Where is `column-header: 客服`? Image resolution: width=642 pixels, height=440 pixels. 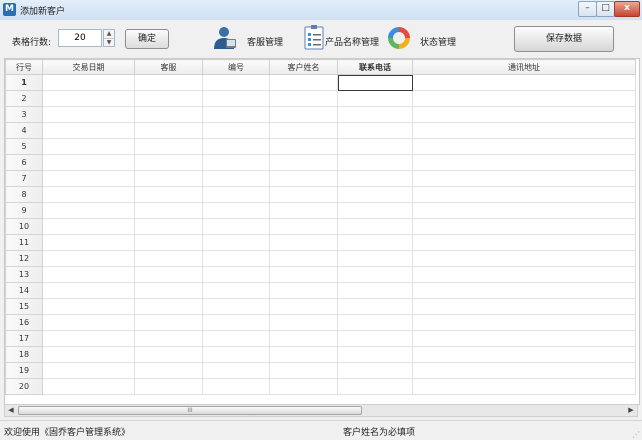
column-header: 客服 is located at coordinates (168, 67).